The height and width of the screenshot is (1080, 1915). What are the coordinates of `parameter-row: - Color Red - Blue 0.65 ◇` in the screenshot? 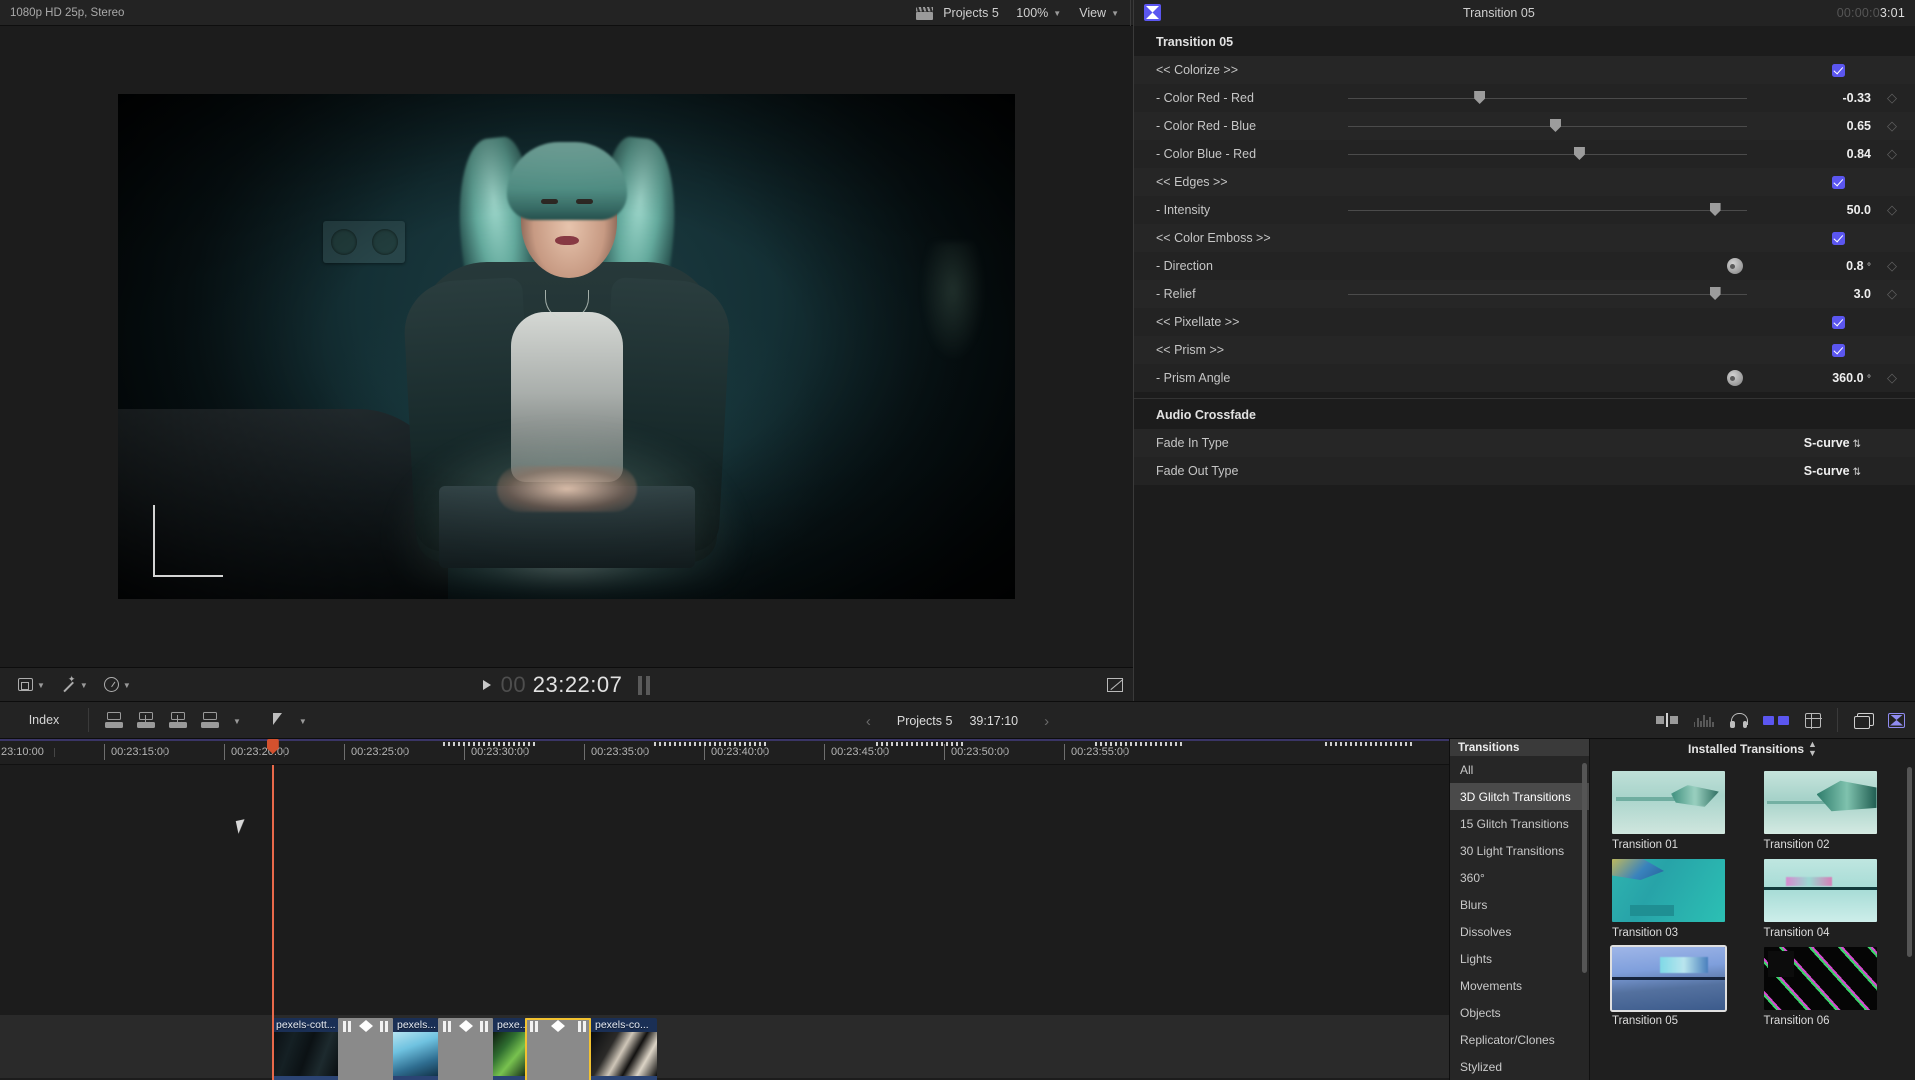 It's located at (1524, 126).